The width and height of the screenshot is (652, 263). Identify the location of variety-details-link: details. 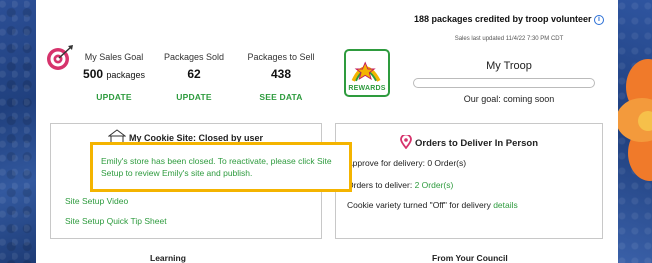
(505, 205).